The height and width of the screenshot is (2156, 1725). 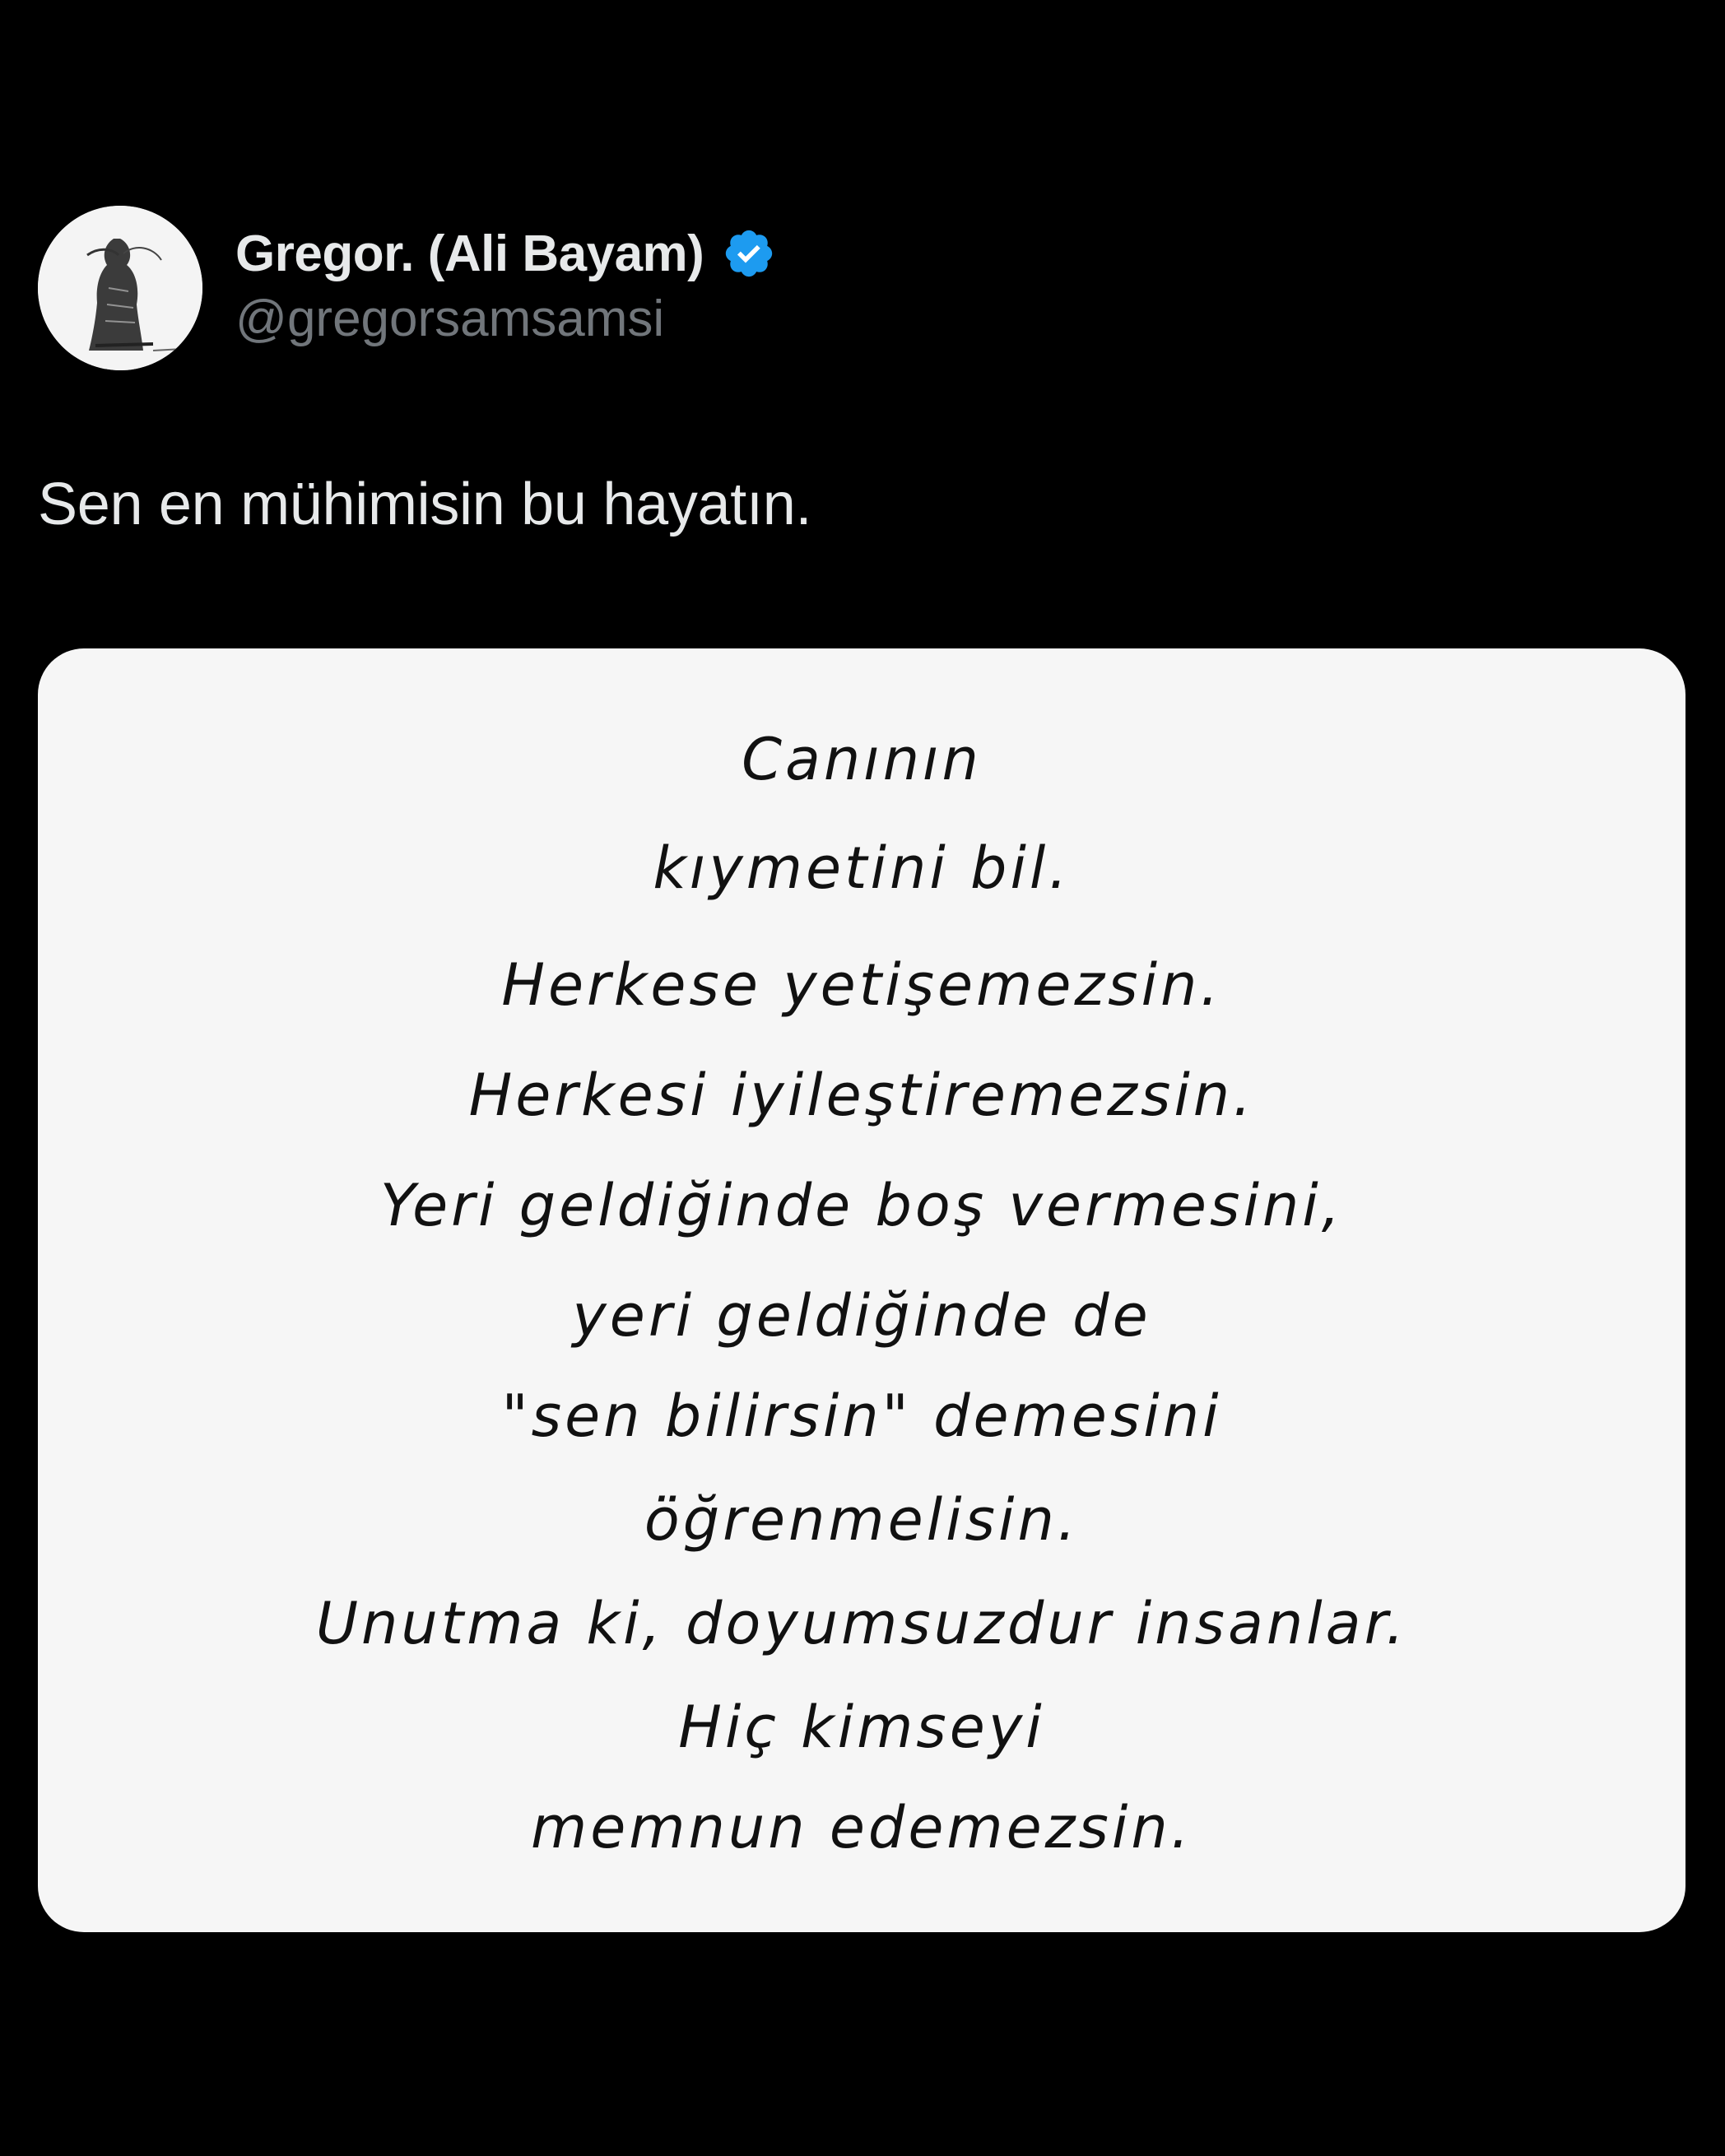 I want to click on sketch-portrait-icon, so click(x=120, y=288).